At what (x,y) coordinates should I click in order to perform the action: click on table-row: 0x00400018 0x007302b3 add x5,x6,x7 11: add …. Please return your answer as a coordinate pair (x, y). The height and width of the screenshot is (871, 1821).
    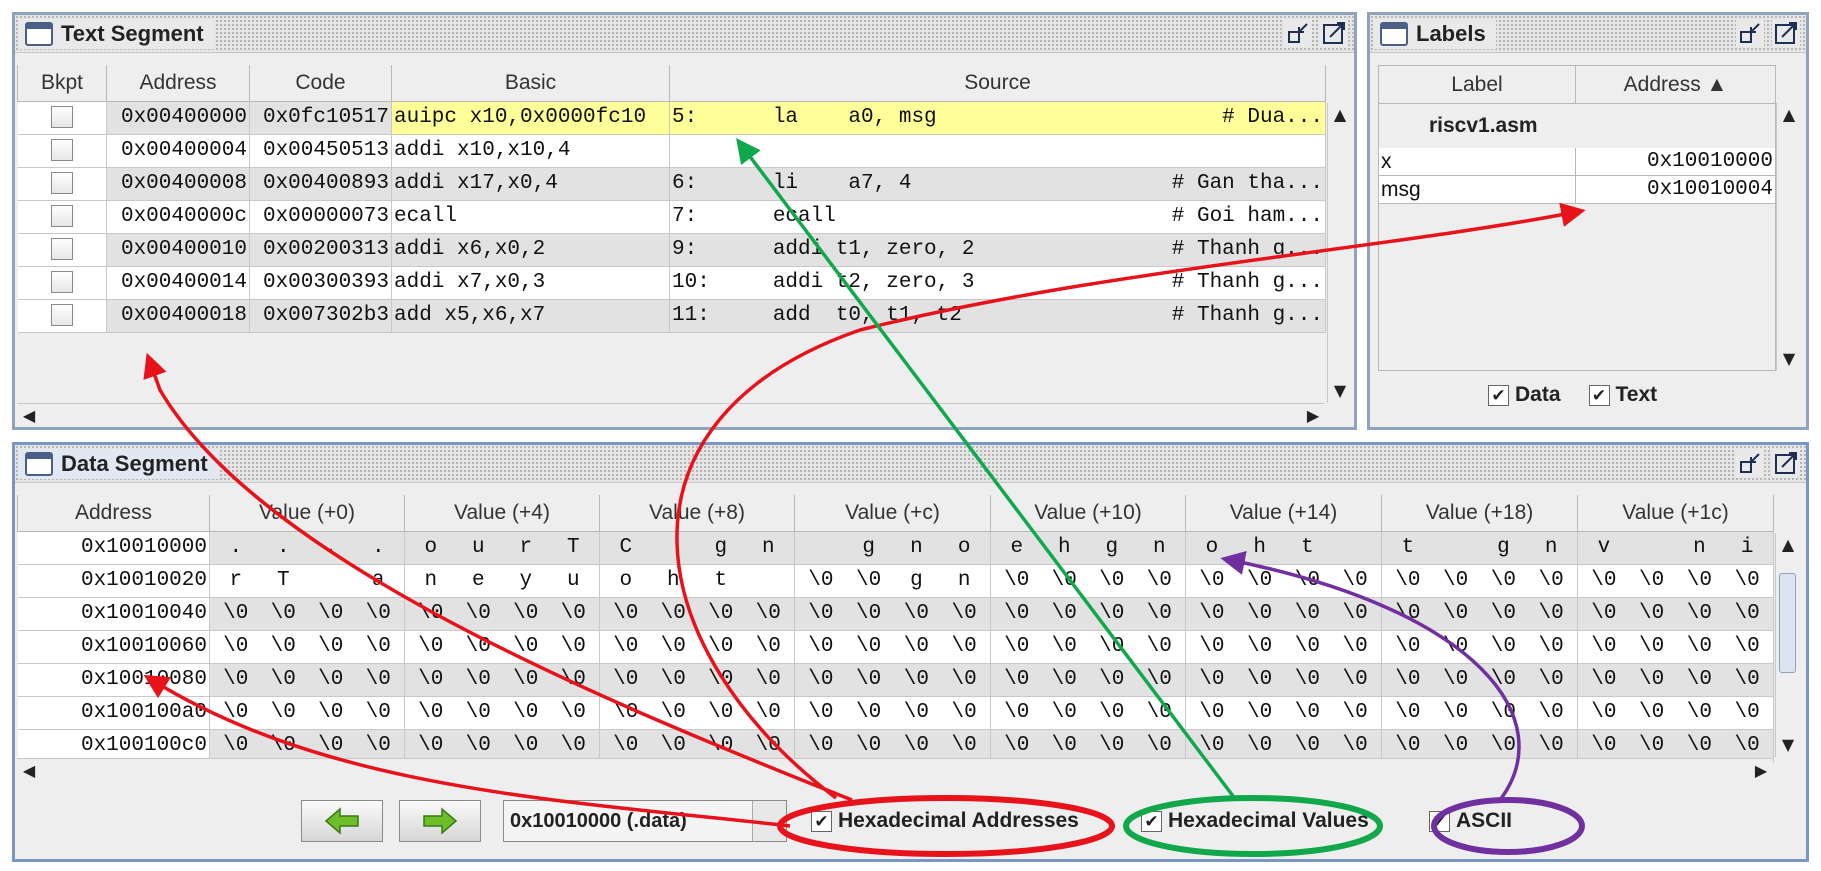
    Looking at the image, I should click on (671, 316).